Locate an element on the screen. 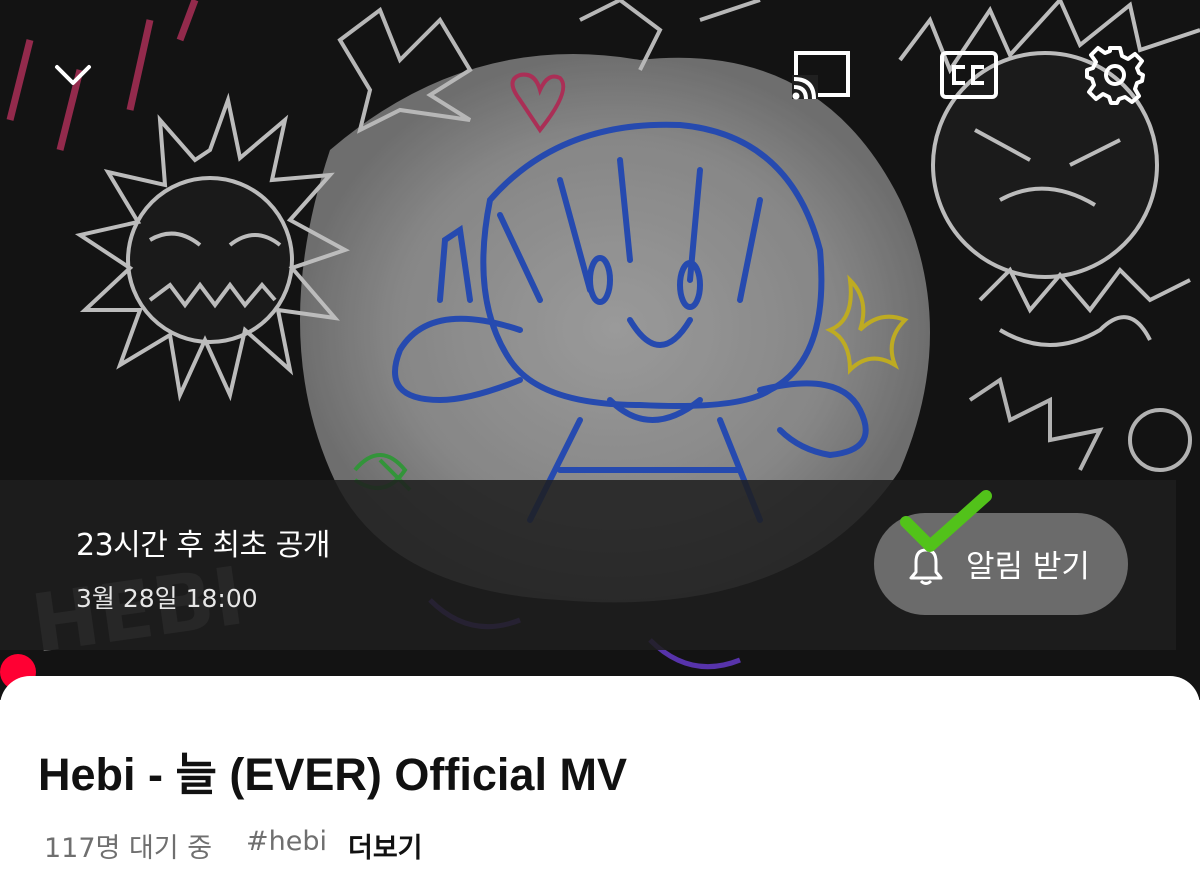 Image resolution: width=1200 pixels, height=892 pixels. cast-icon is located at coordinates (821, 75).